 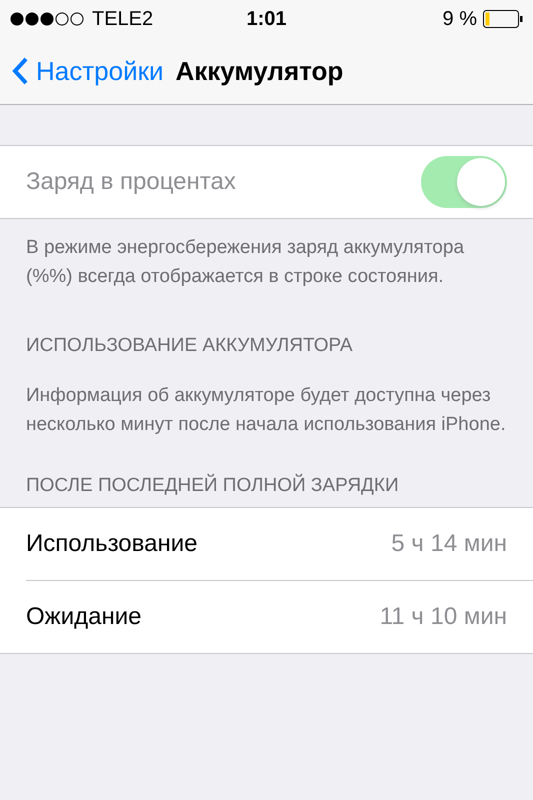 What do you see at coordinates (443, 617) in the screenshot?
I see `row-value: 11 ч 10 мин` at bounding box center [443, 617].